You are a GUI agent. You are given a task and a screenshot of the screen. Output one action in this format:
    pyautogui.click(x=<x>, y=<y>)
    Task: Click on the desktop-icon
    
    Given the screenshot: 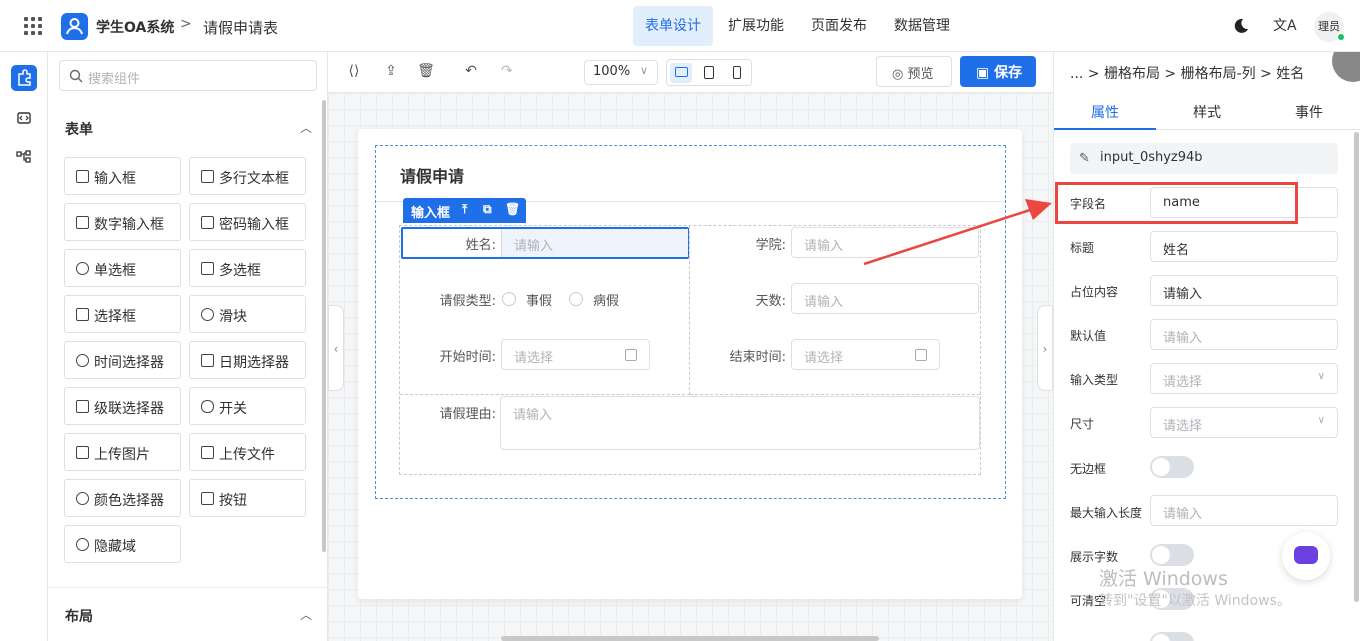 What is the action you would take?
    pyautogui.click(x=681, y=73)
    